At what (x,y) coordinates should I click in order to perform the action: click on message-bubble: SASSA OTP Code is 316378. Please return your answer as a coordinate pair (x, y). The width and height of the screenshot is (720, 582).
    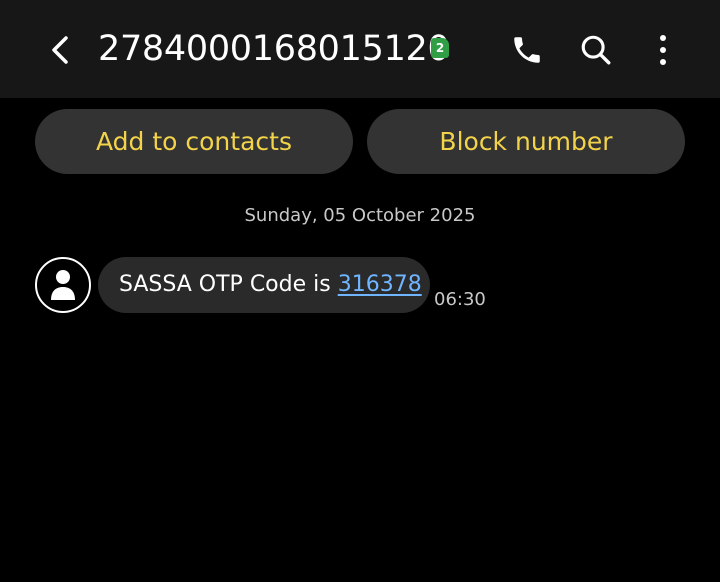
    Looking at the image, I should click on (264, 285).